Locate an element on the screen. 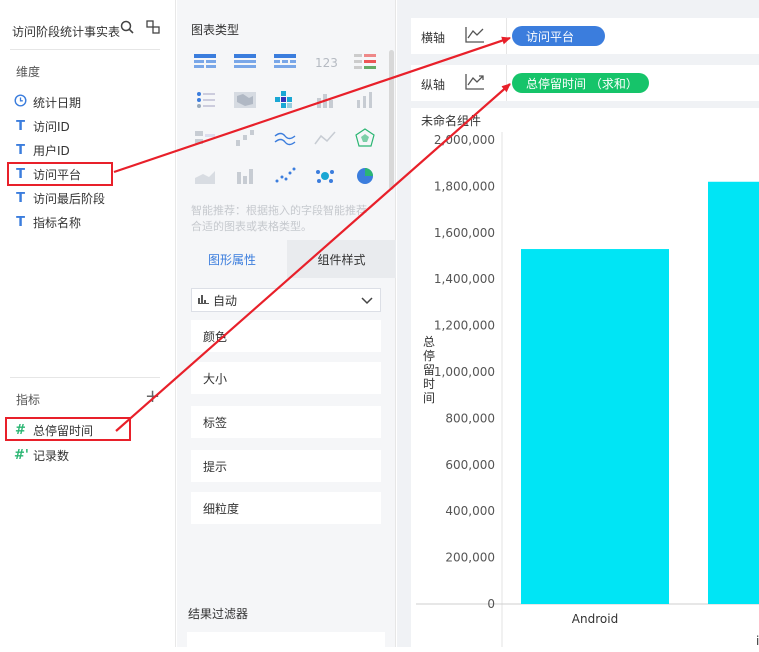 This screenshot has width=759, height=652. kpi-number-icon: 123 is located at coordinates (325, 62).